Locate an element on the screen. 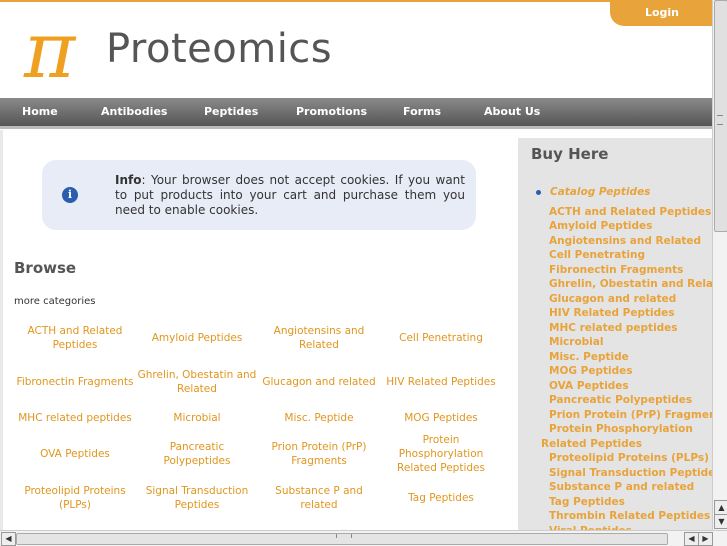 The height and width of the screenshot is (546, 727). category-link: OVA Peptides is located at coordinates (75, 454).